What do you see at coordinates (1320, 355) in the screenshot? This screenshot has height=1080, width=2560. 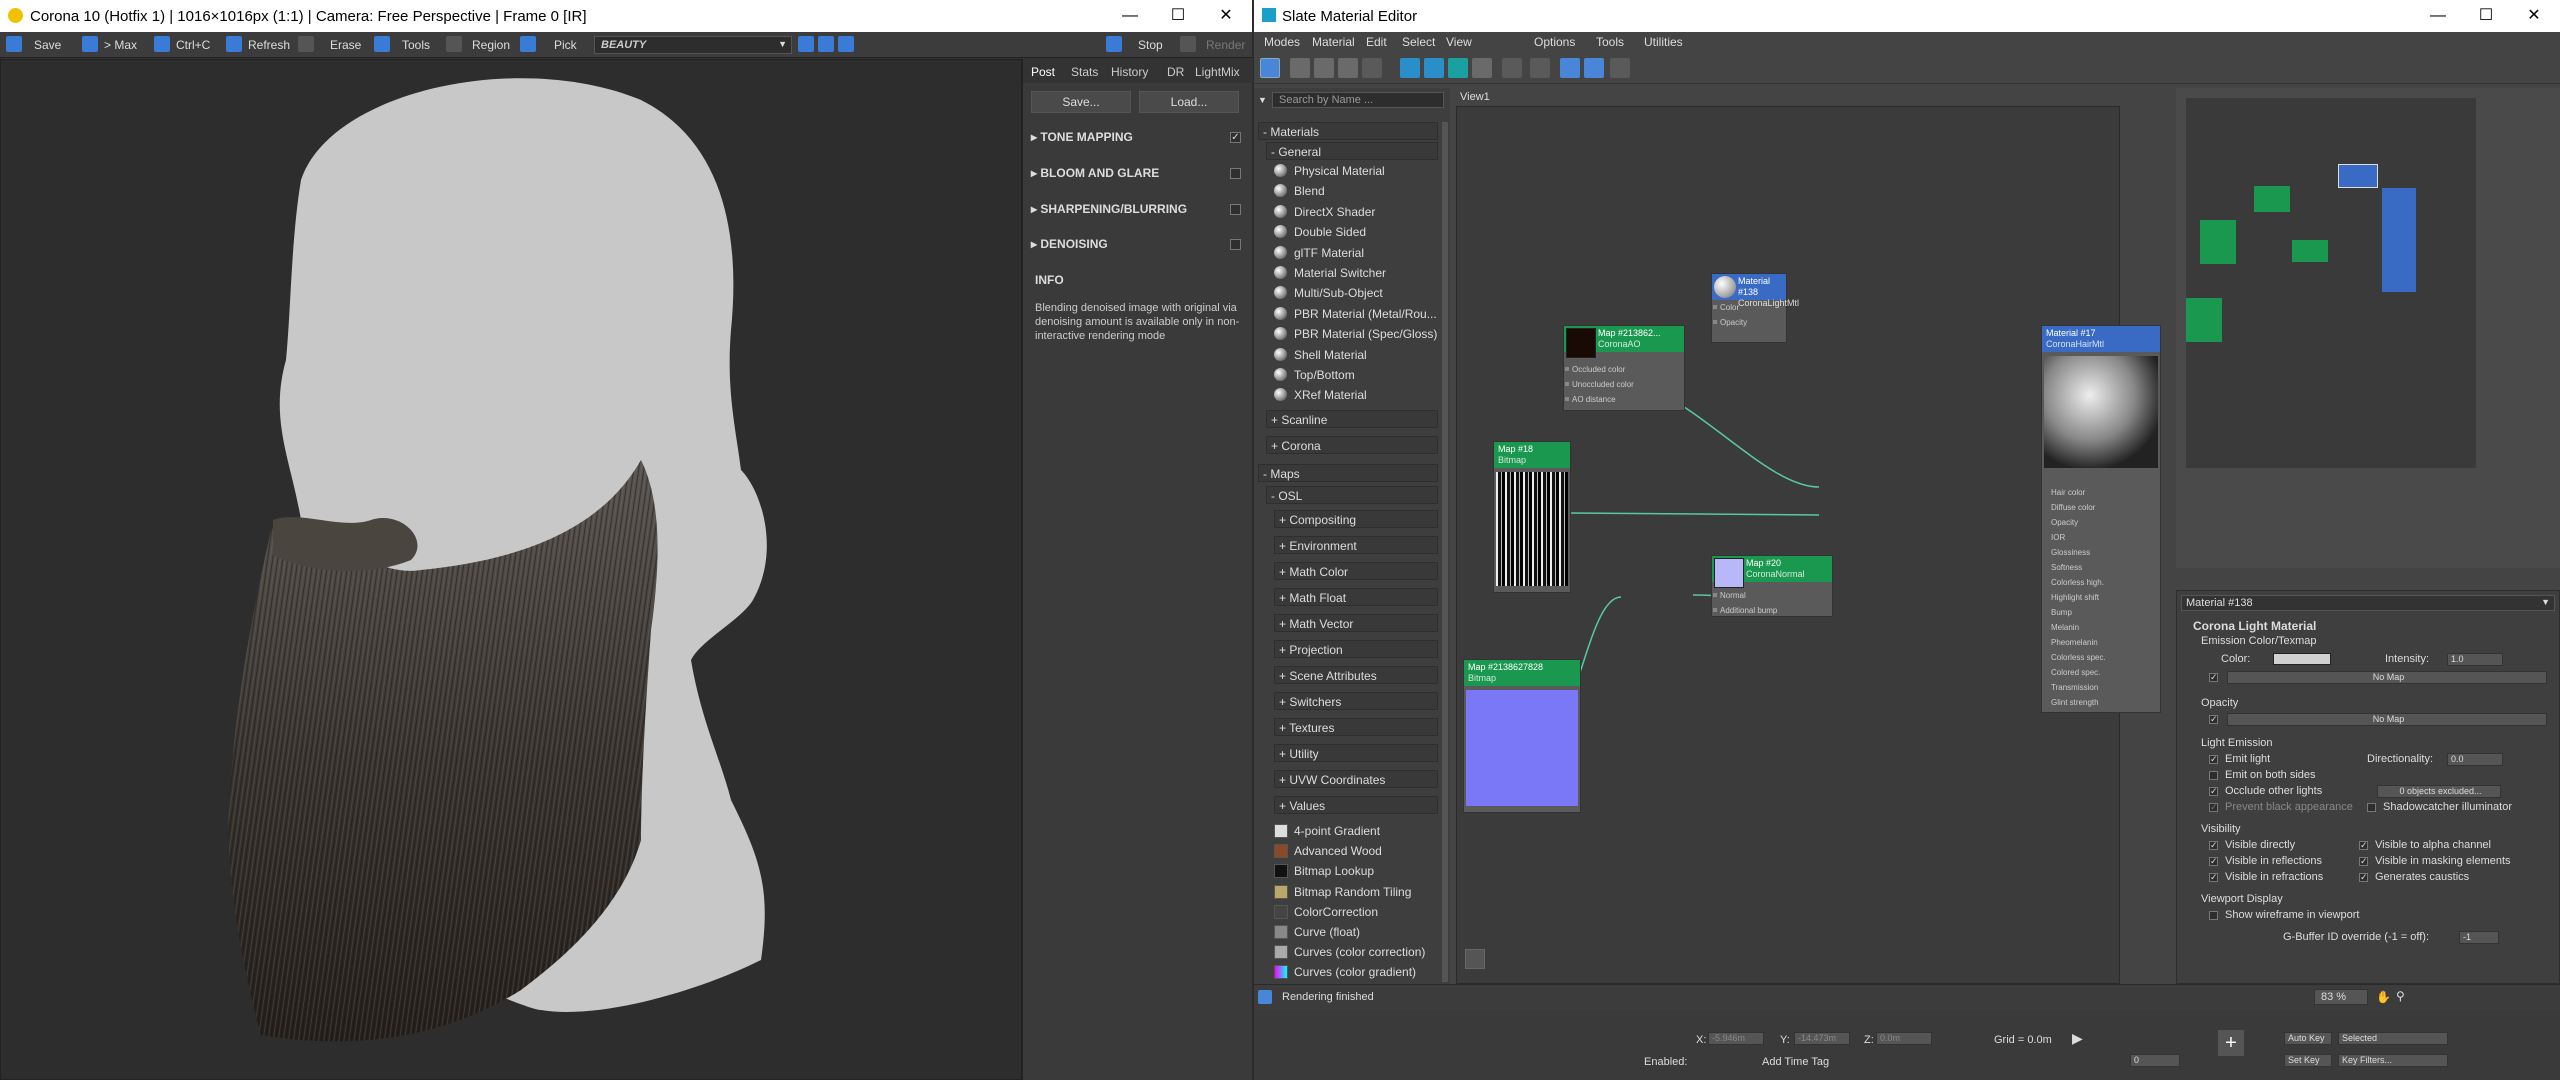 I see `browser-material-item: Shell Material` at bounding box center [1320, 355].